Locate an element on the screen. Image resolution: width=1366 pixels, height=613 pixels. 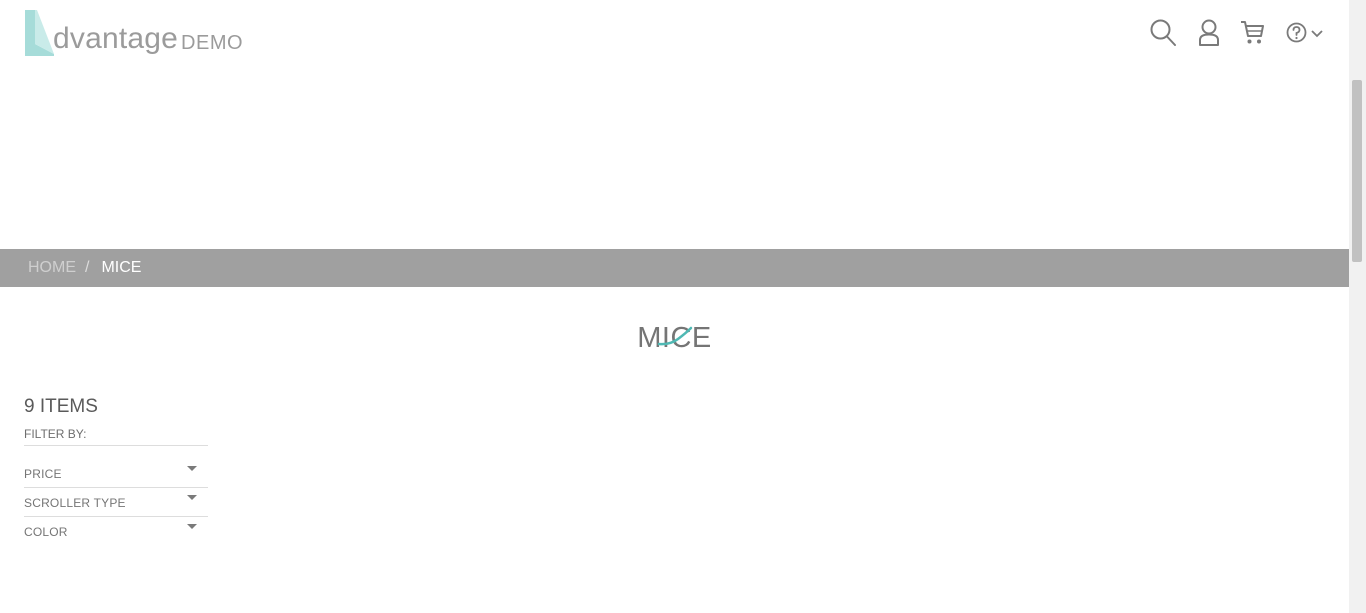
breadcrumb: HOME / MICE is located at coordinates (674, 268).